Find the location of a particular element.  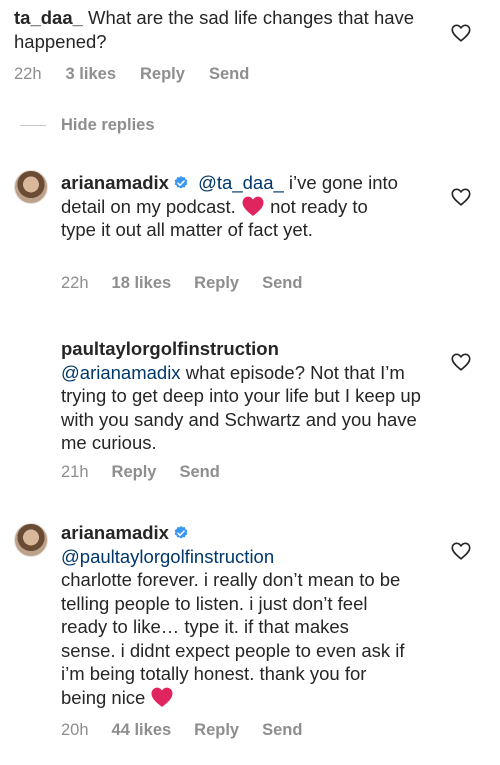

likes-count: 3 likes is located at coordinates (91, 74).